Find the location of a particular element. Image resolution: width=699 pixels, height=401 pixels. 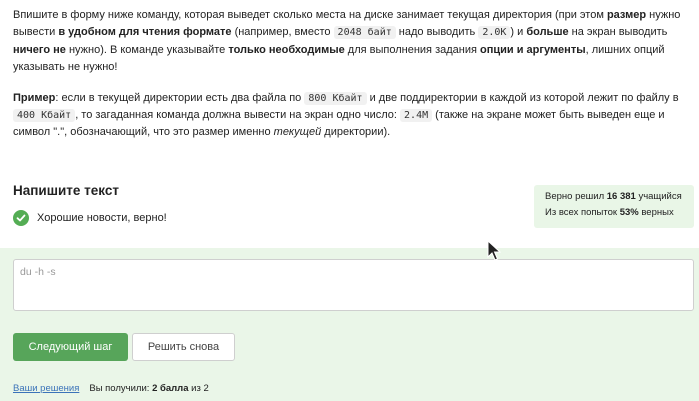

section-title: Напишите текст is located at coordinates (66, 190).